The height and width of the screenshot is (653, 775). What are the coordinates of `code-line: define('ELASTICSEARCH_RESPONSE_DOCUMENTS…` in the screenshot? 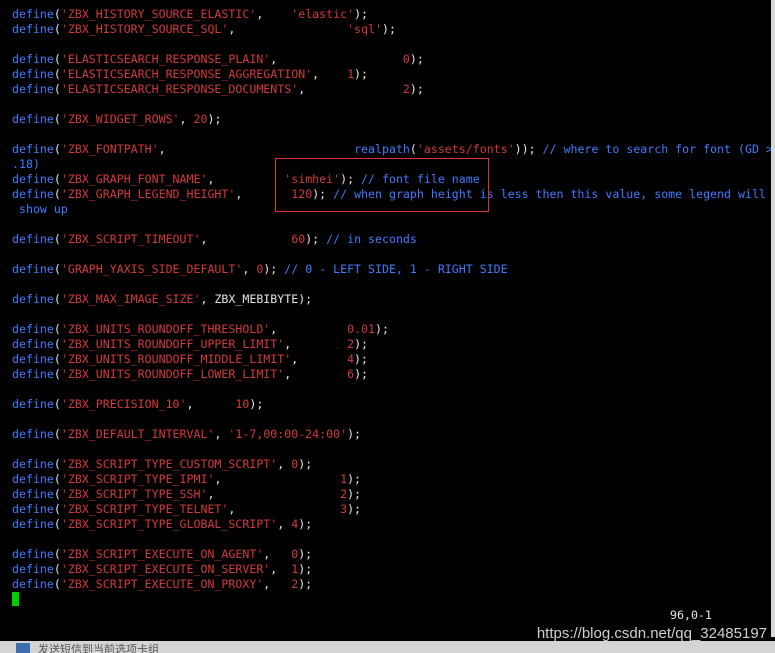 It's located at (391, 89).